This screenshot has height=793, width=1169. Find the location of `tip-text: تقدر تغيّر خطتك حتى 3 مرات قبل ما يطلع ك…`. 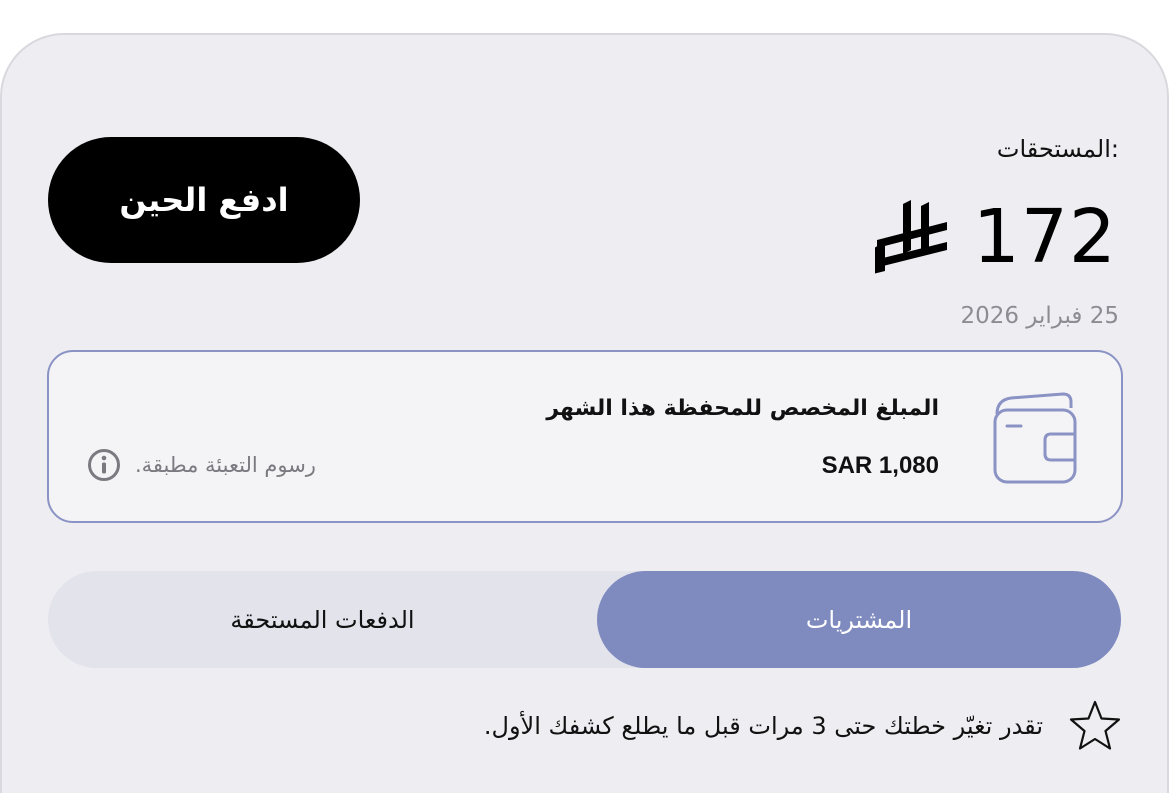

tip-text: تقدر تغيّر خطتك حتى 3 مرات قبل ما يطلع ك… is located at coordinates (763, 726).